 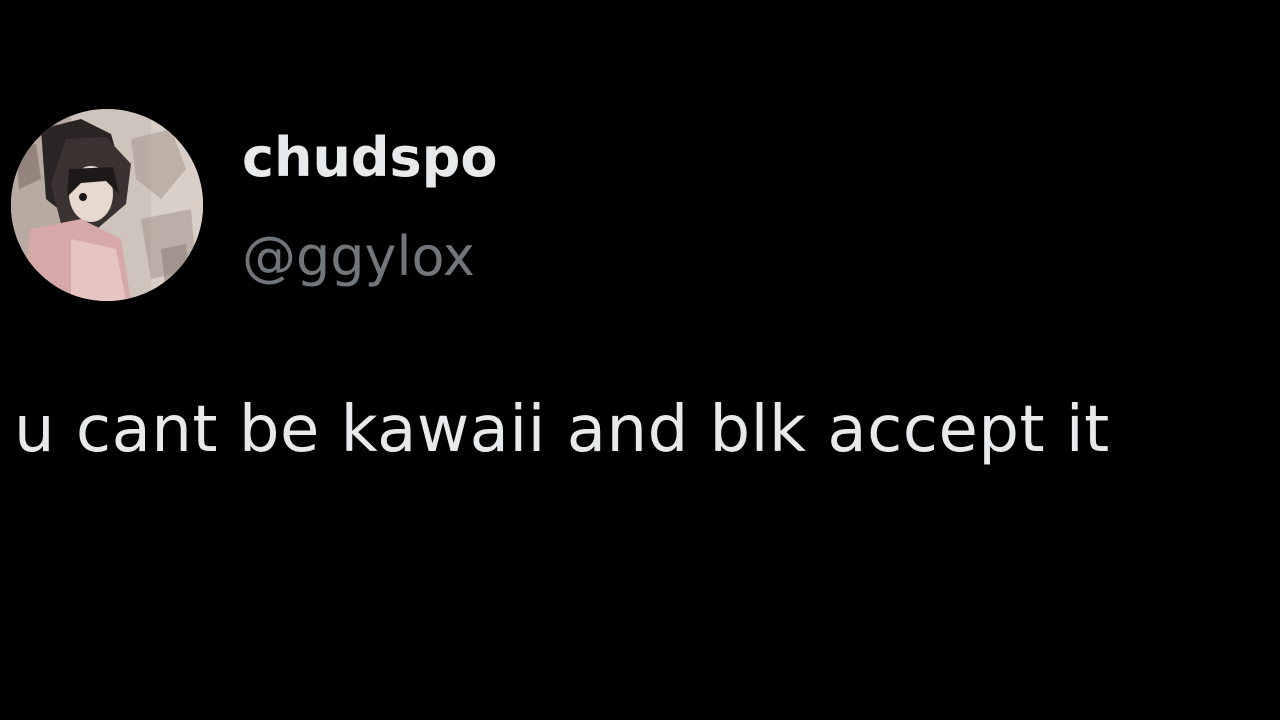 I want to click on author-handle: @ggylox, so click(x=358, y=257).